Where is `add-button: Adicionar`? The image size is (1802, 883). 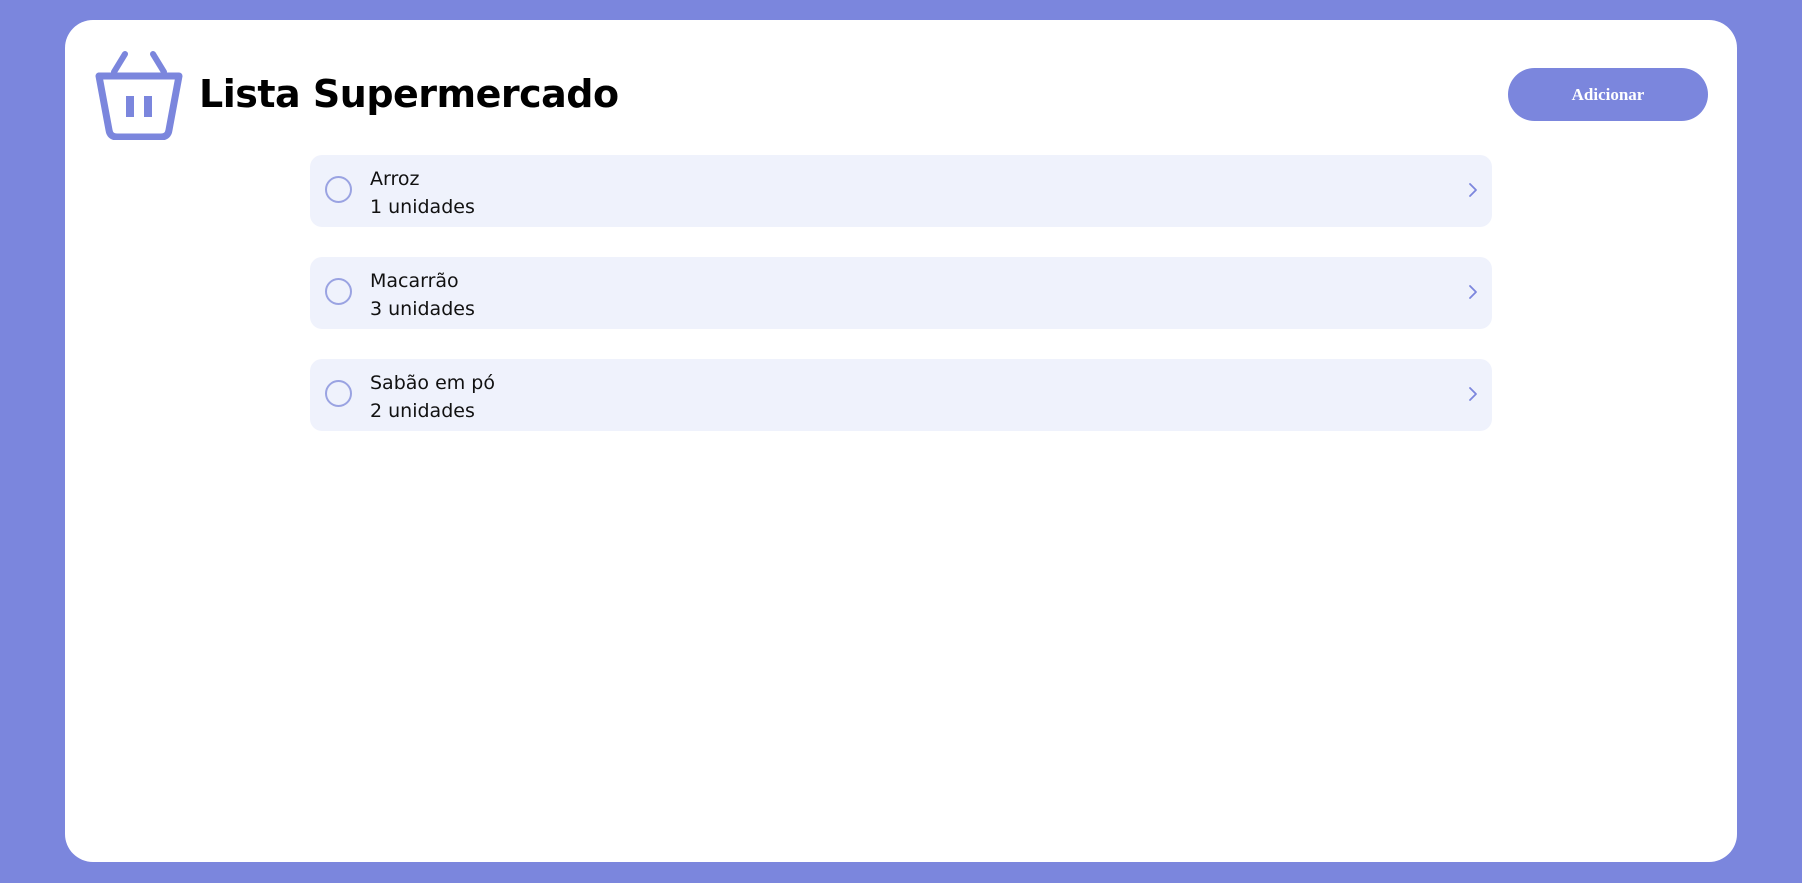
add-button: Adicionar is located at coordinates (1608, 94).